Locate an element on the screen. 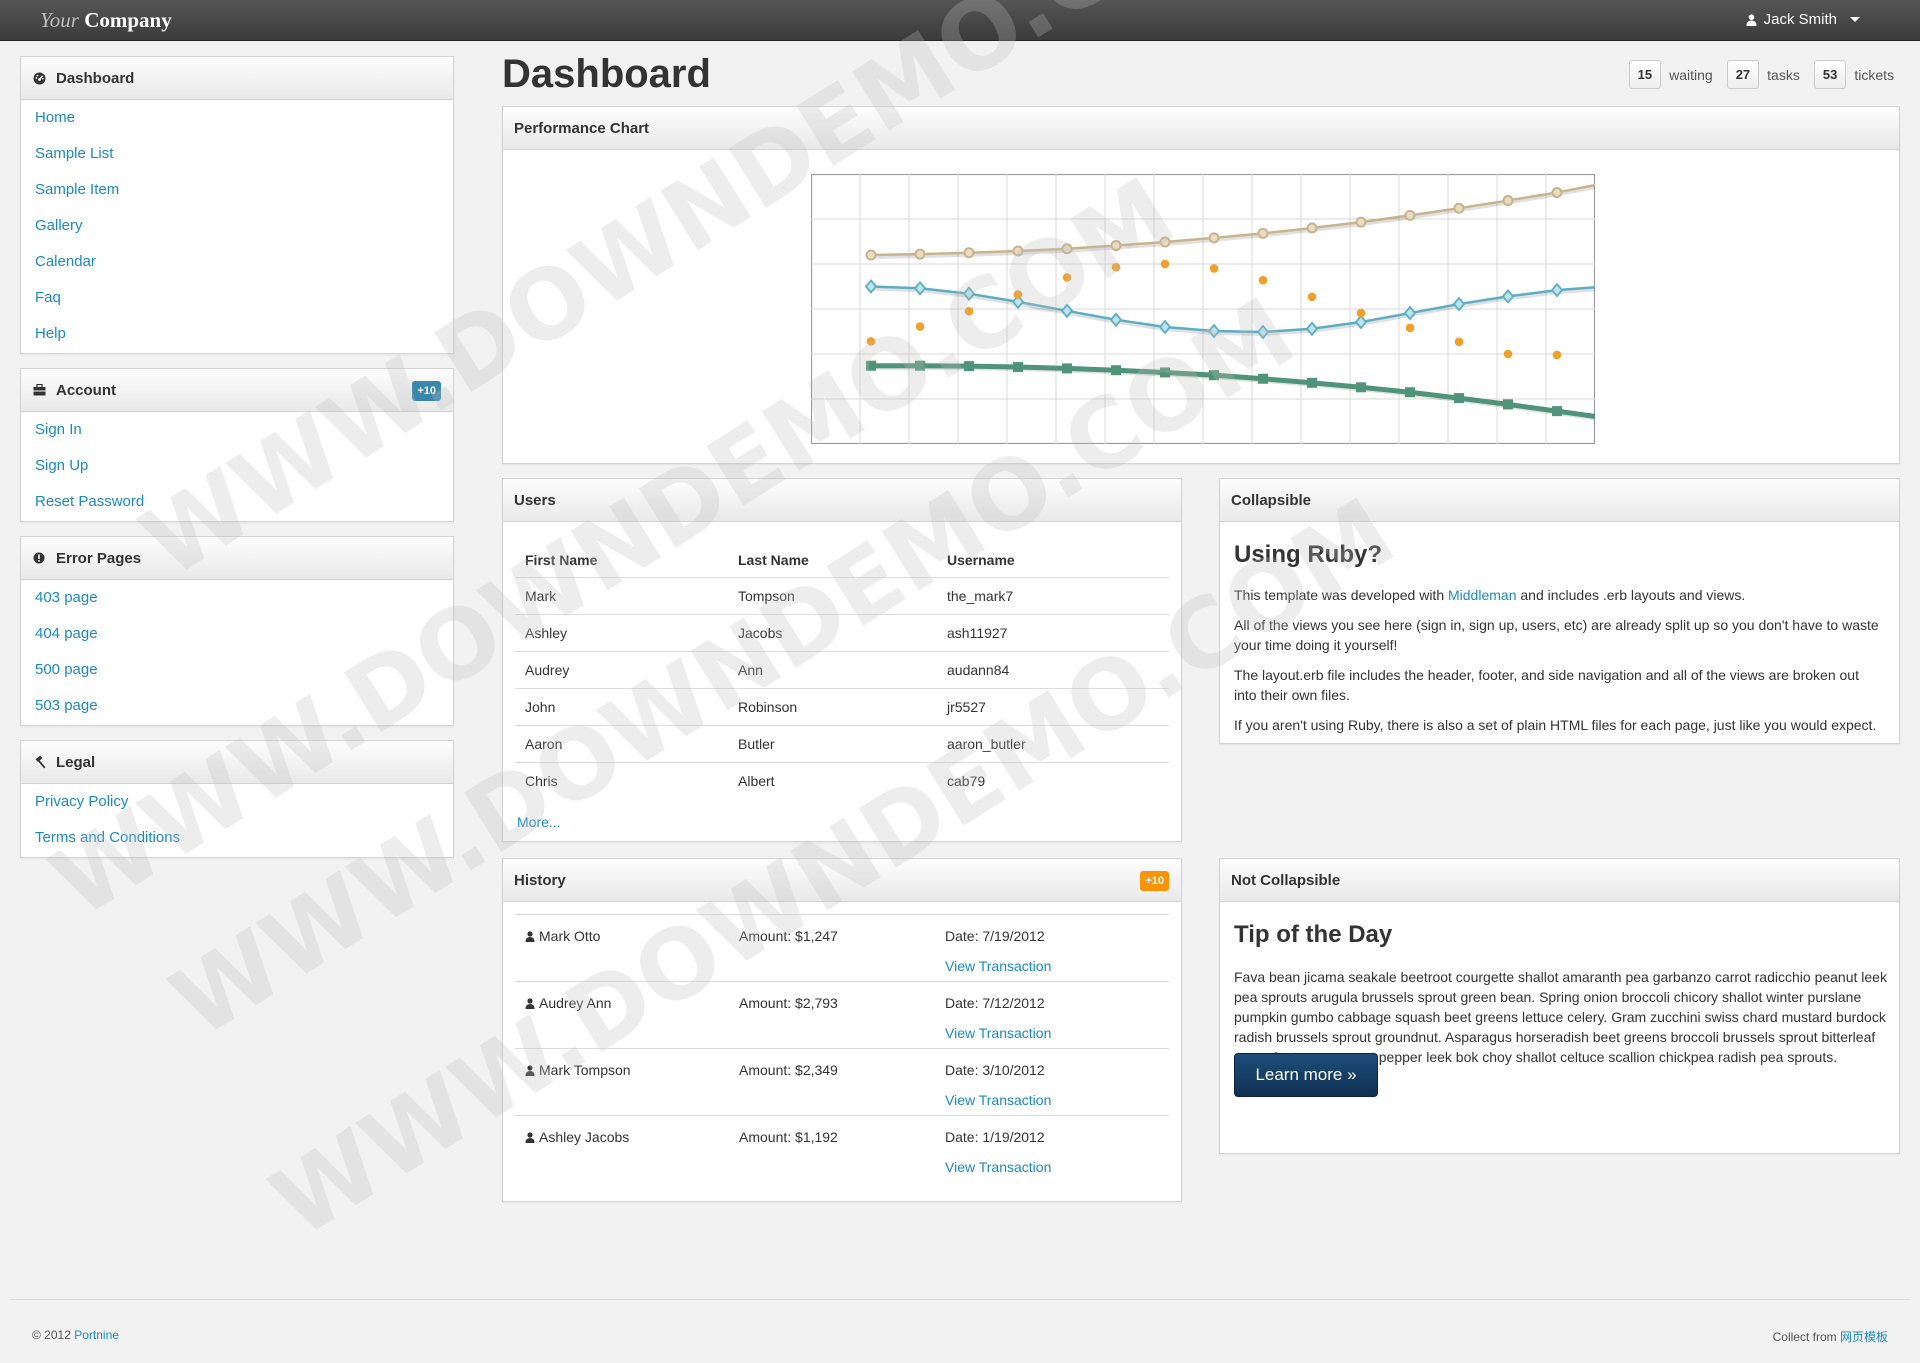  cell-username: ash11927 is located at coordinates (1053, 633).